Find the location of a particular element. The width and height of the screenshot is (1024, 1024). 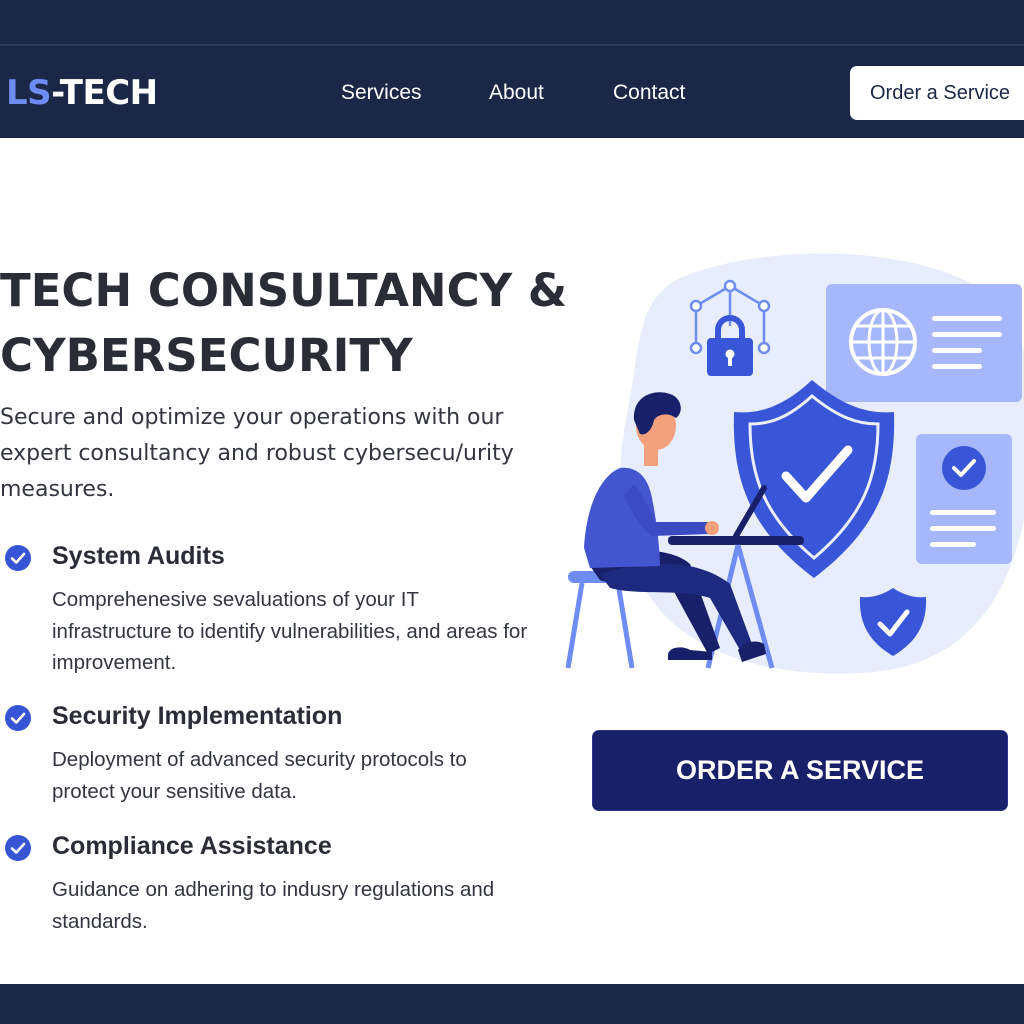

order-service-cta-button: ORDER A SERVICE is located at coordinates (800, 770).